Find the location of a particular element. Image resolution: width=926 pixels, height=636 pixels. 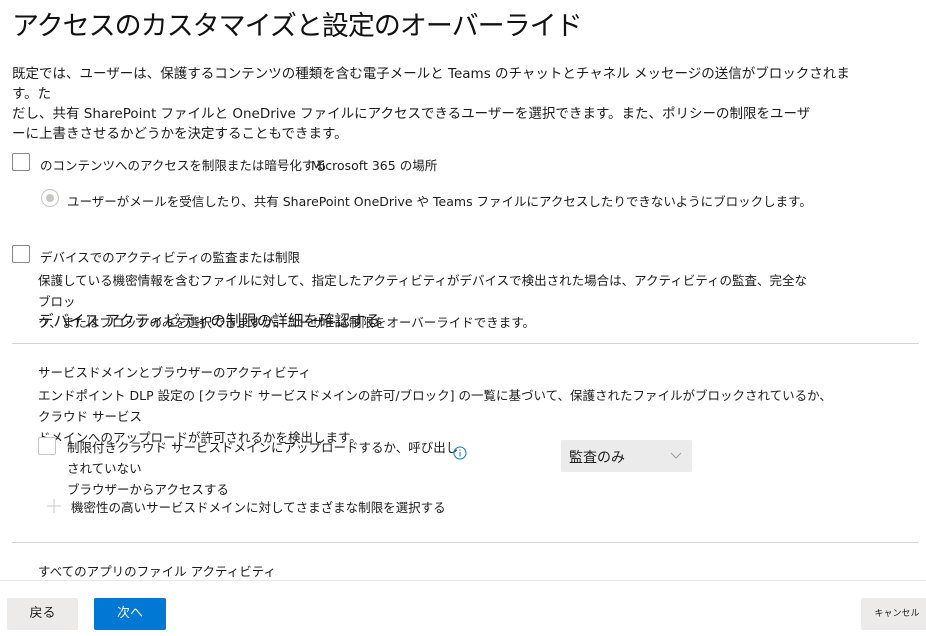

device-learn-more-link: デバイス アクティビティの制限の詳細を確認する is located at coordinates (209, 320).